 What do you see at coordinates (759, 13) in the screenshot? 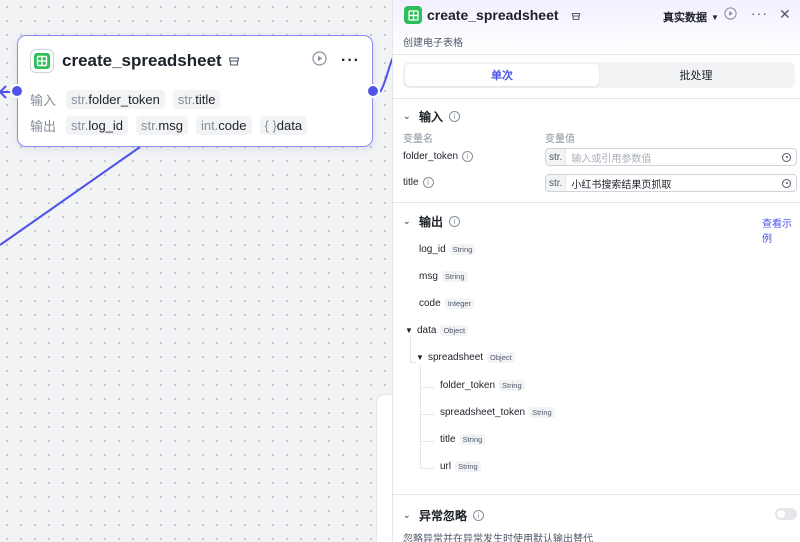
I see `panel-more-icon: ···` at bounding box center [759, 13].